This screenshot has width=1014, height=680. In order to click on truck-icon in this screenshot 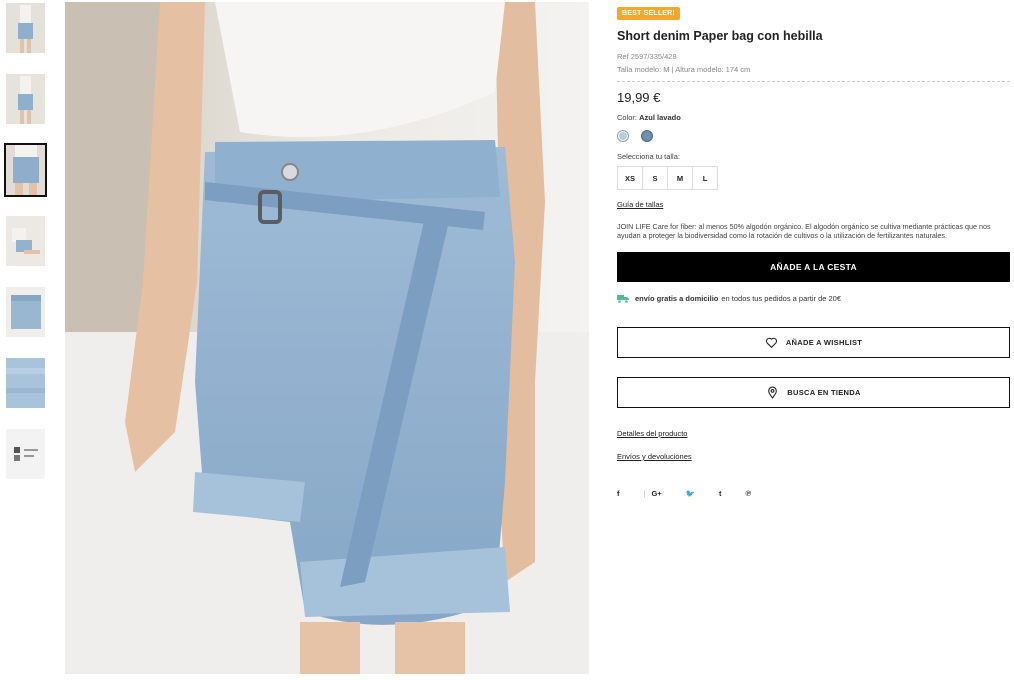, I will do `click(623, 299)`.